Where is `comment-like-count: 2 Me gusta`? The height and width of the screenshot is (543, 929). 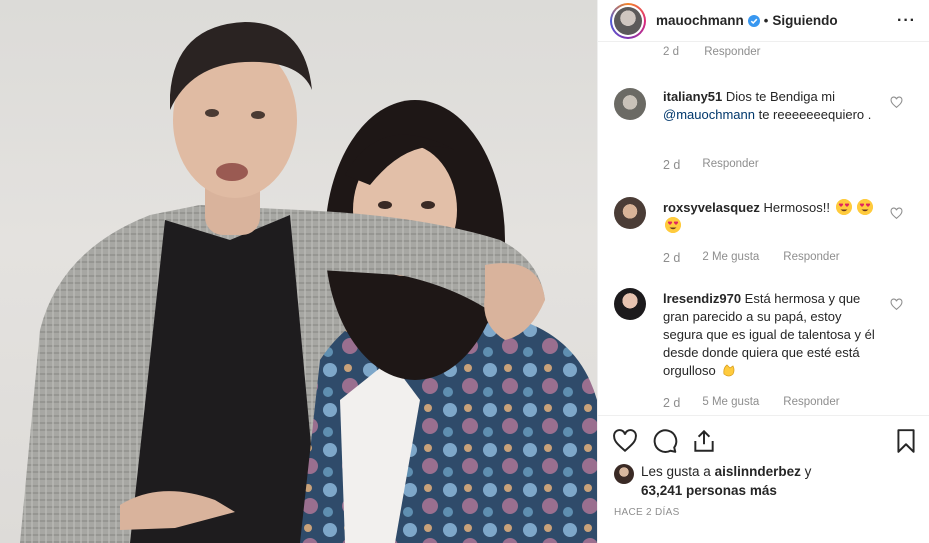
comment-like-count: 2 Me gusta is located at coordinates (730, 258).